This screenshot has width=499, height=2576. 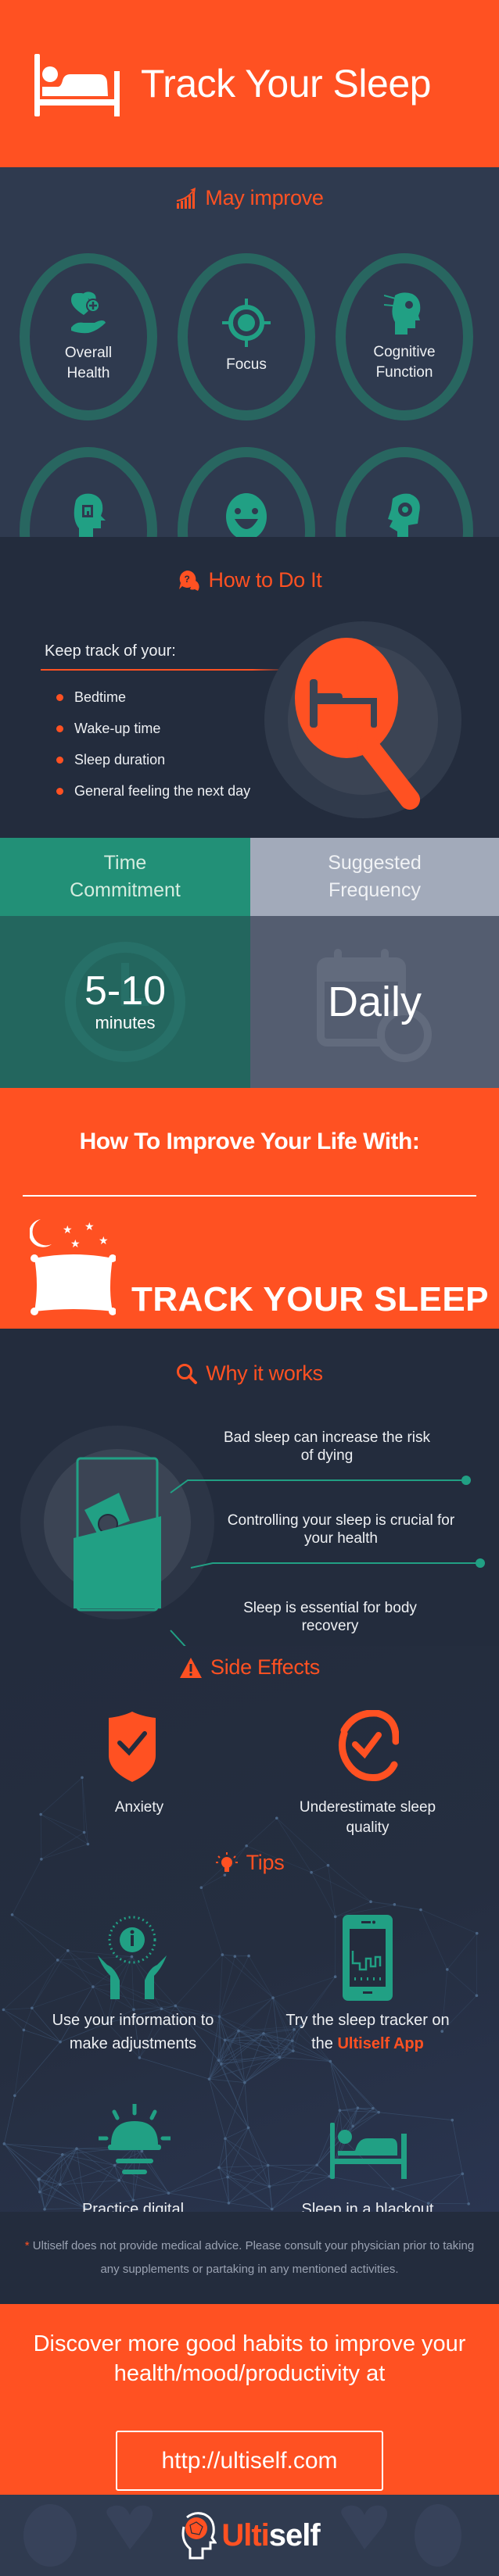 What do you see at coordinates (249, 1196) in the screenshot?
I see `divider` at bounding box center [249, 1196].